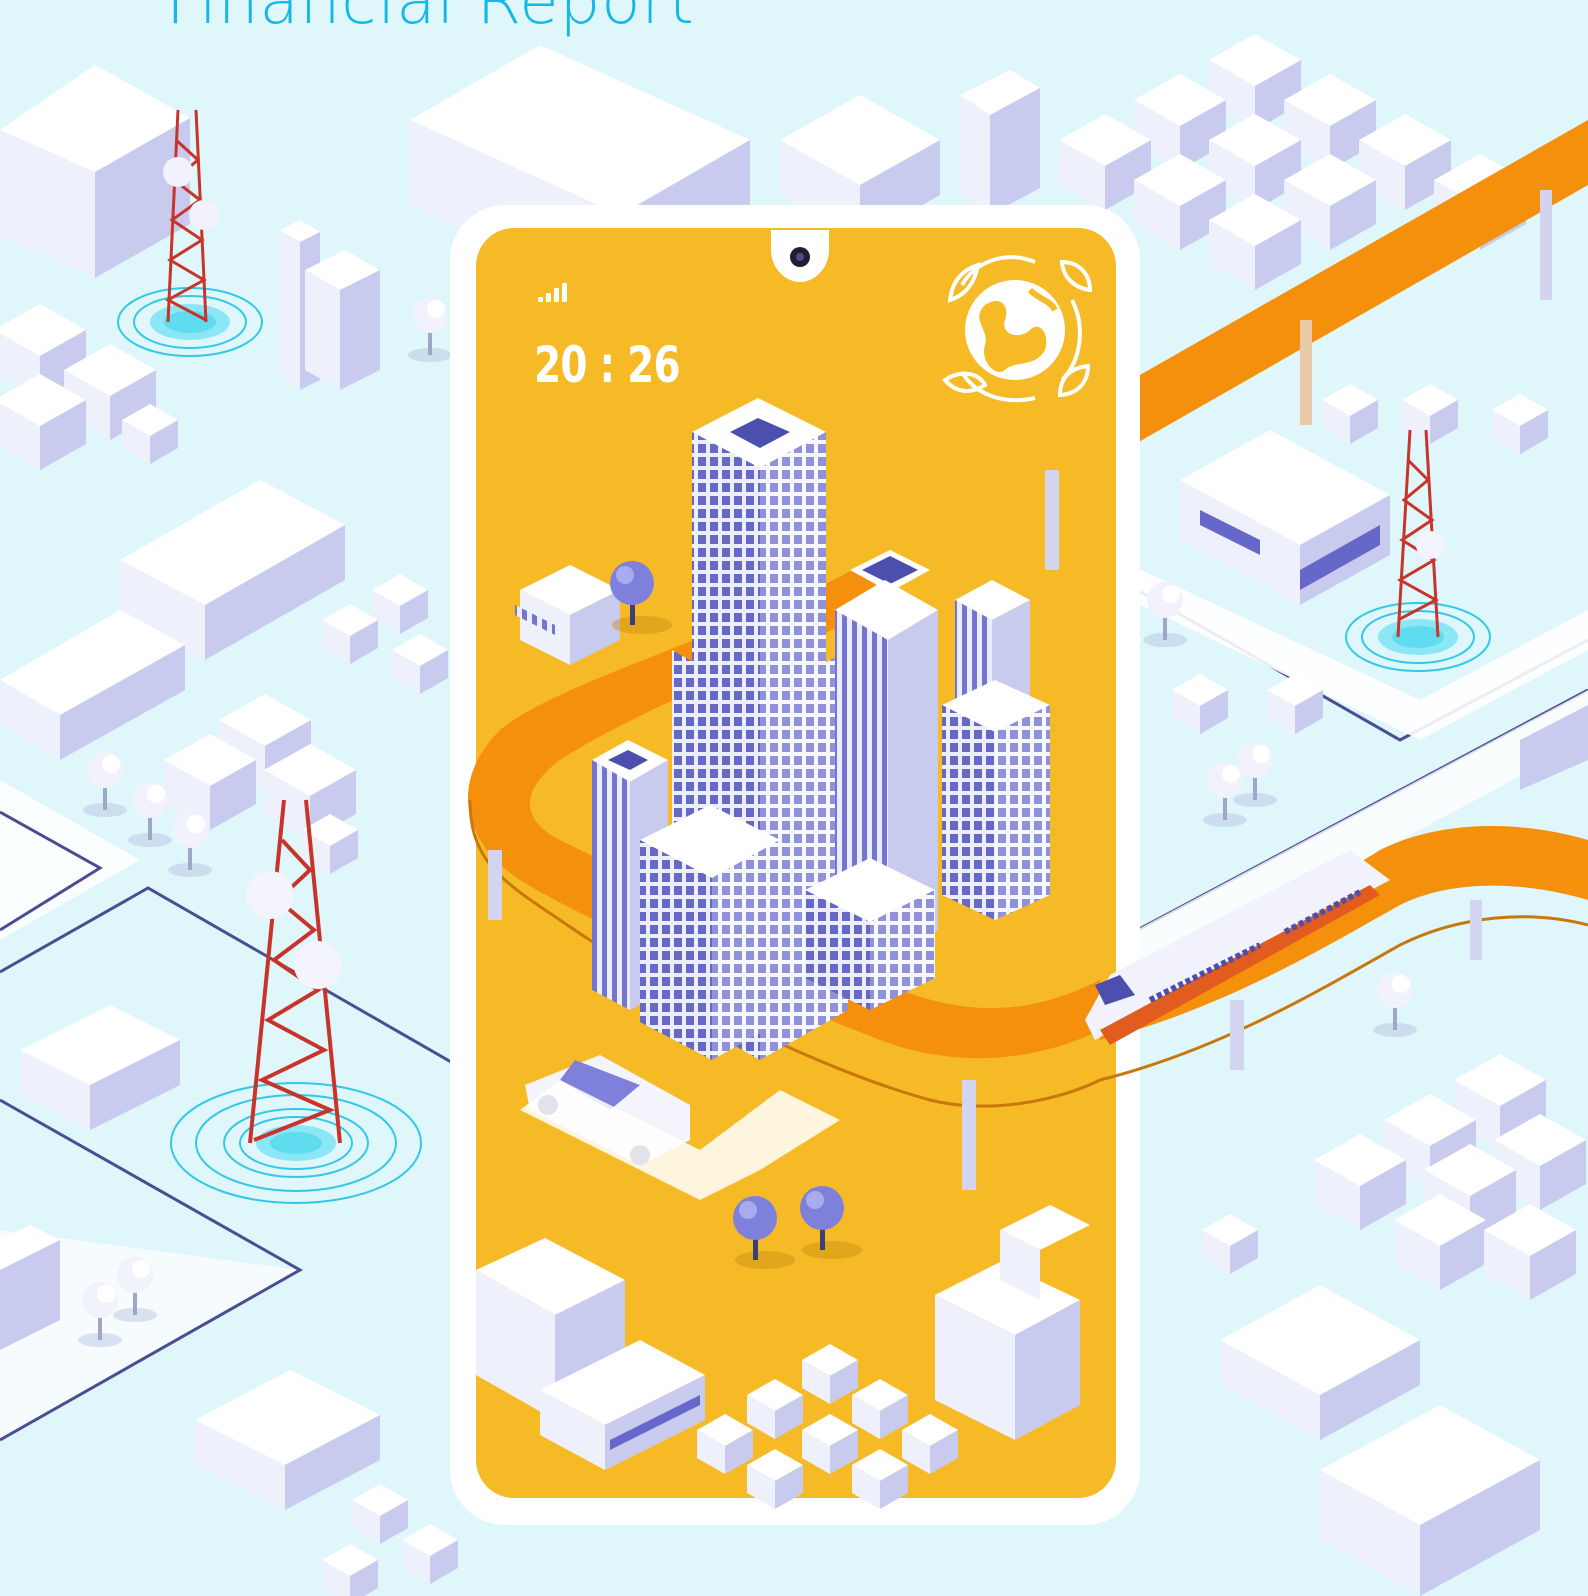 The image size is (1588, 1596). I want to click on cell-tower-bottom-left, so click(296, 1001).